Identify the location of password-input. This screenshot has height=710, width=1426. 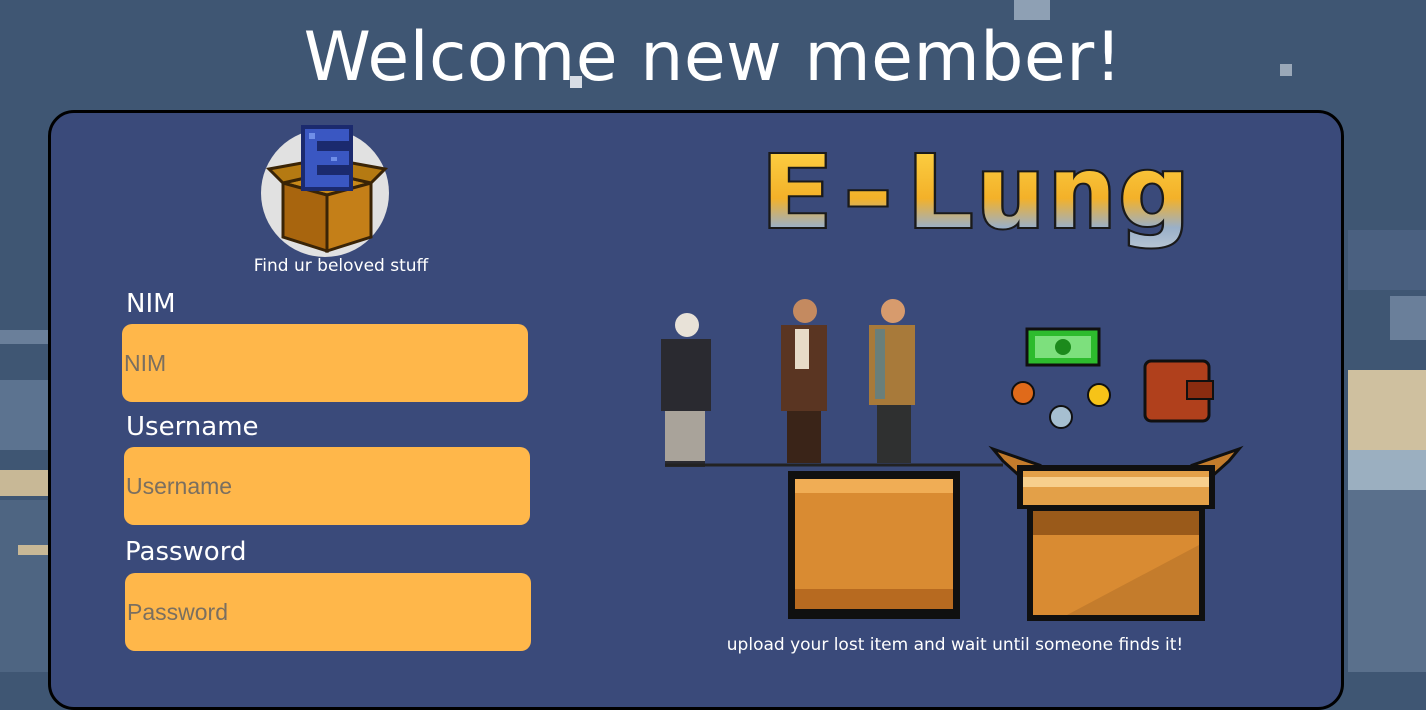
(328, 612).